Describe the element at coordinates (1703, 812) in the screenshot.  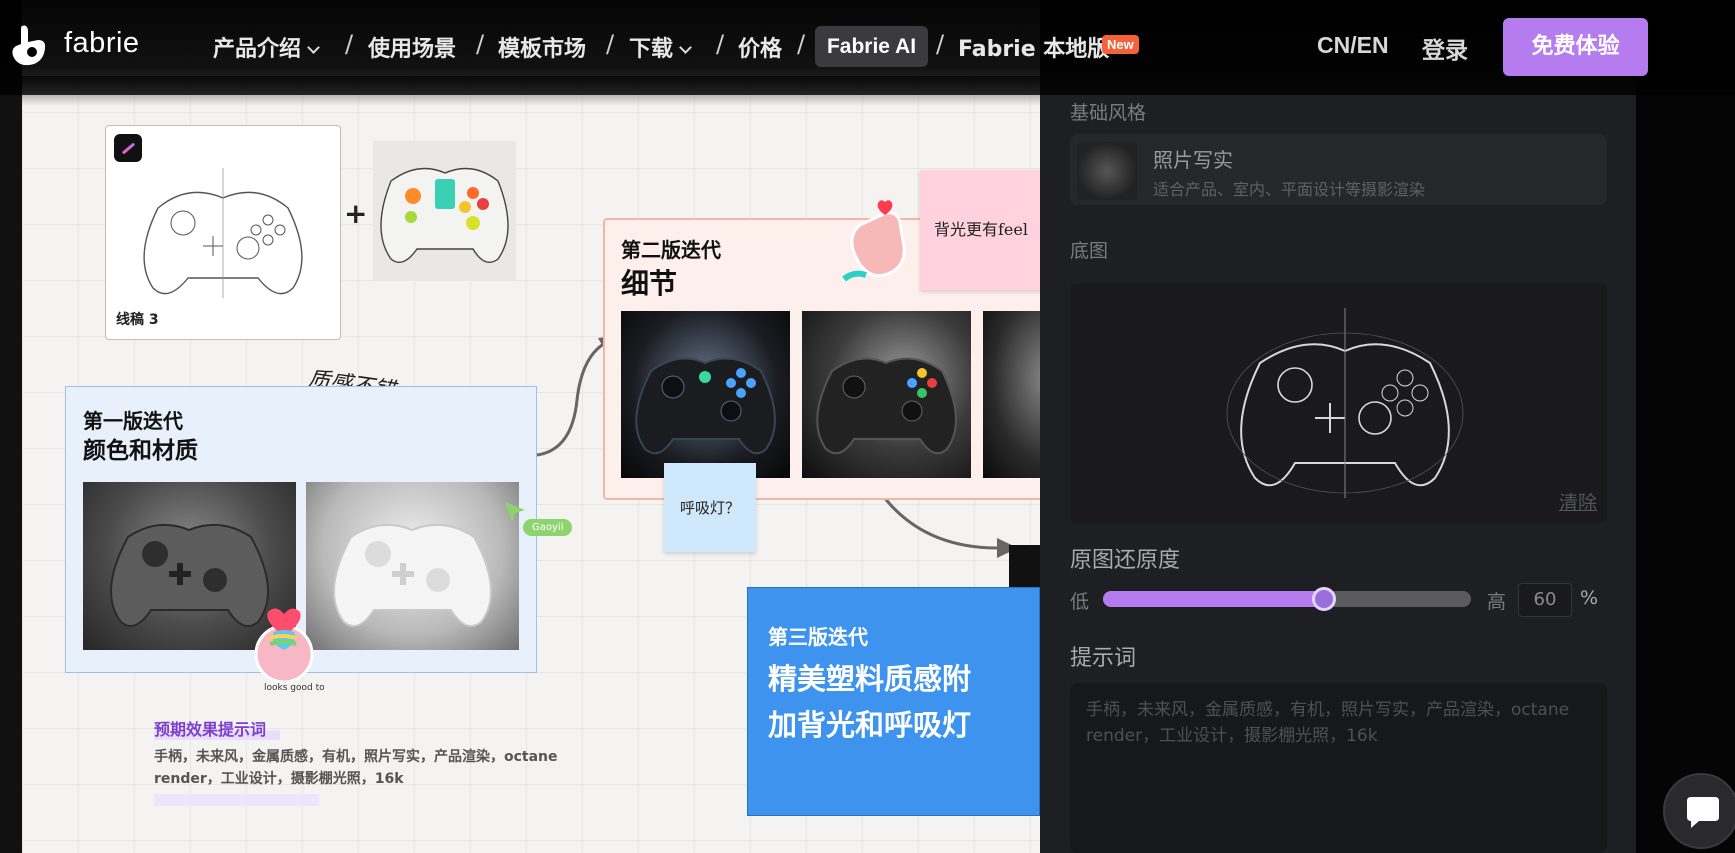
I see `chat-bubble-icon` at that location.